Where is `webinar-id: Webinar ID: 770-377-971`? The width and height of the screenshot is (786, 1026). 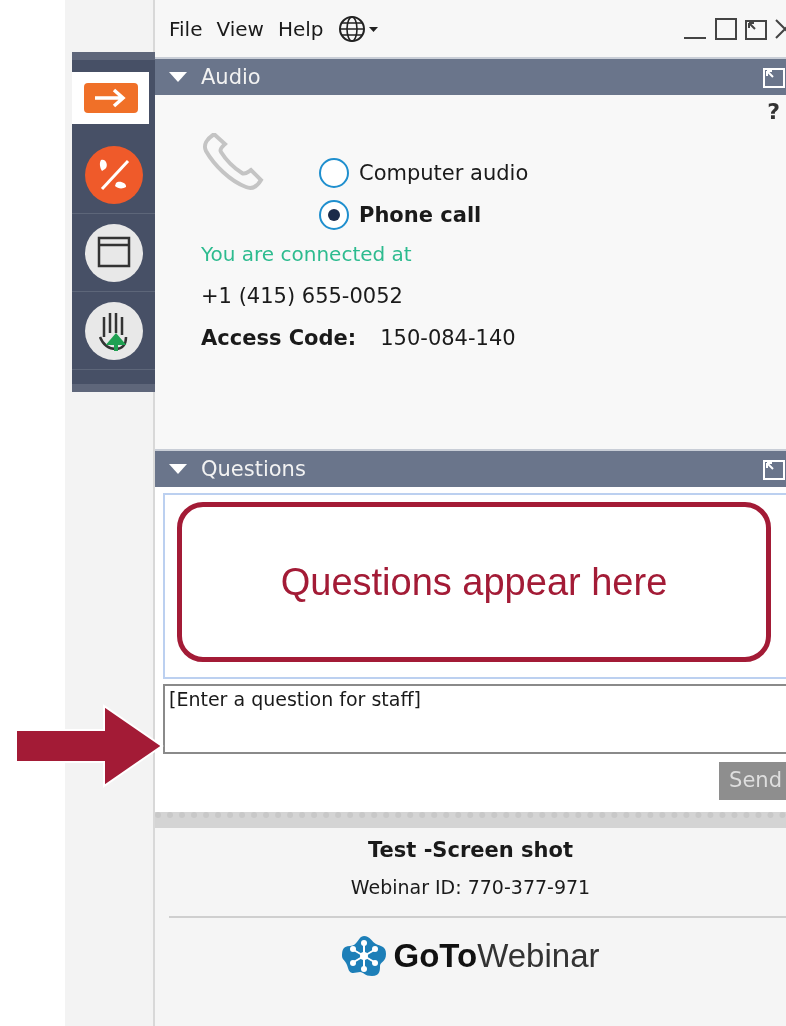 webinar-id: Webinar ID: 770-377-971 is located at coordinates (470, 887).